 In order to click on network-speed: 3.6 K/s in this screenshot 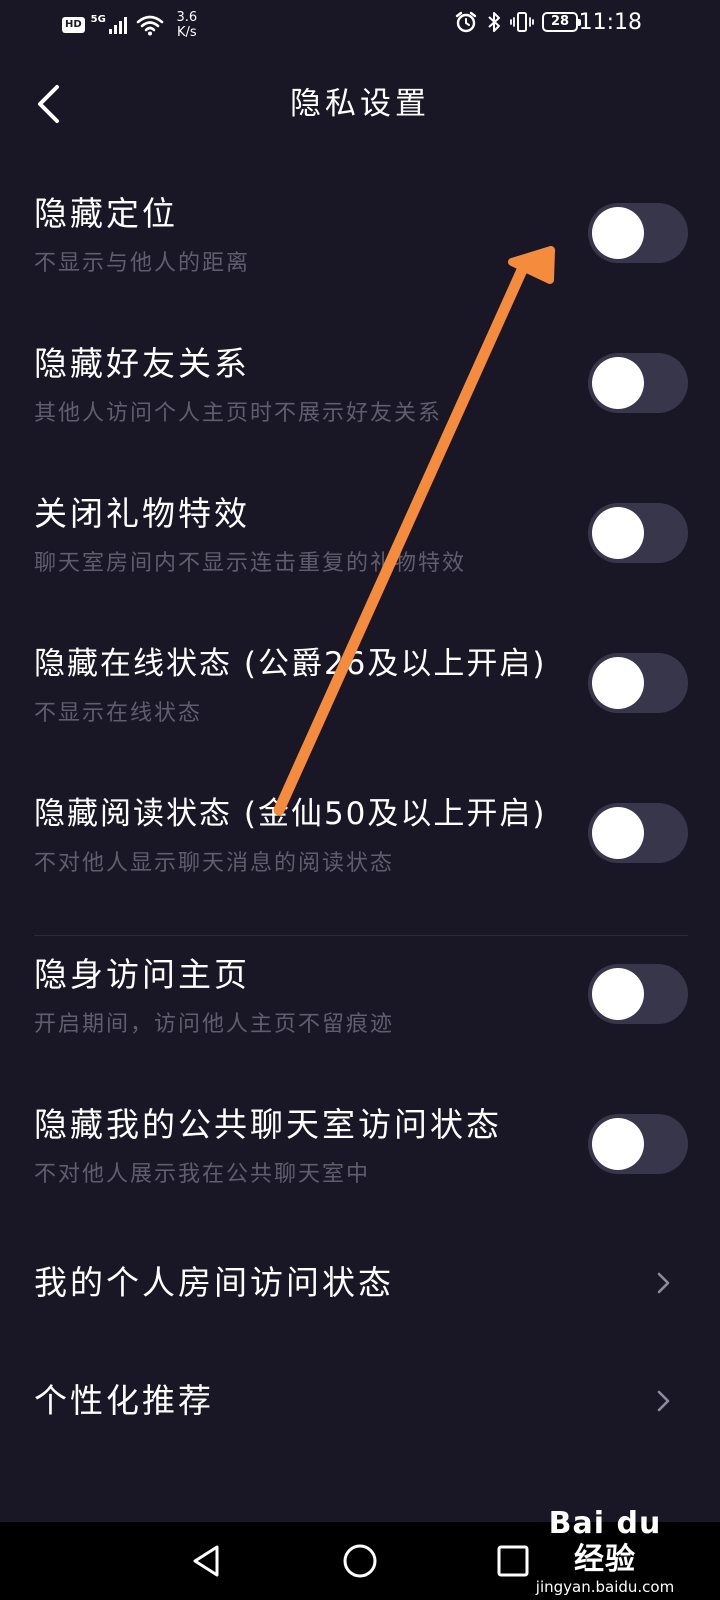, I will do `click(187, 25)`.